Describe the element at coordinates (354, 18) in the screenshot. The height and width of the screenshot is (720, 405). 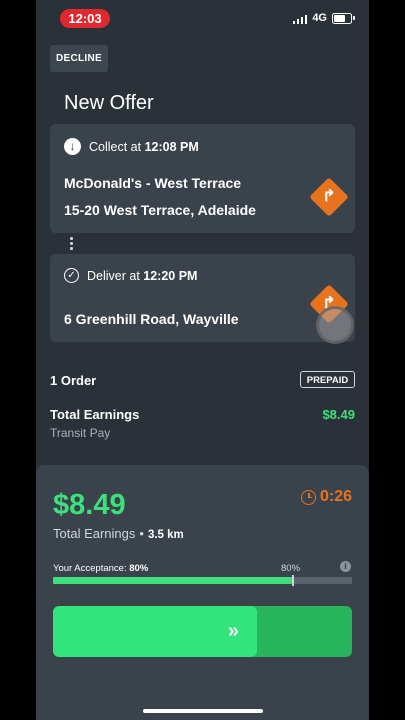
I see `battery-tip` at that location.